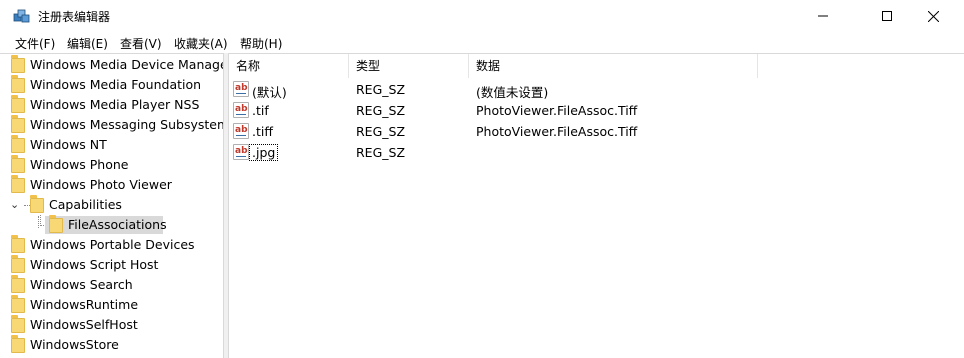 The height and width of the screenshot is (358, 964). I want to click on menu-favorites: 收藏夹(A), so click(201, 43).